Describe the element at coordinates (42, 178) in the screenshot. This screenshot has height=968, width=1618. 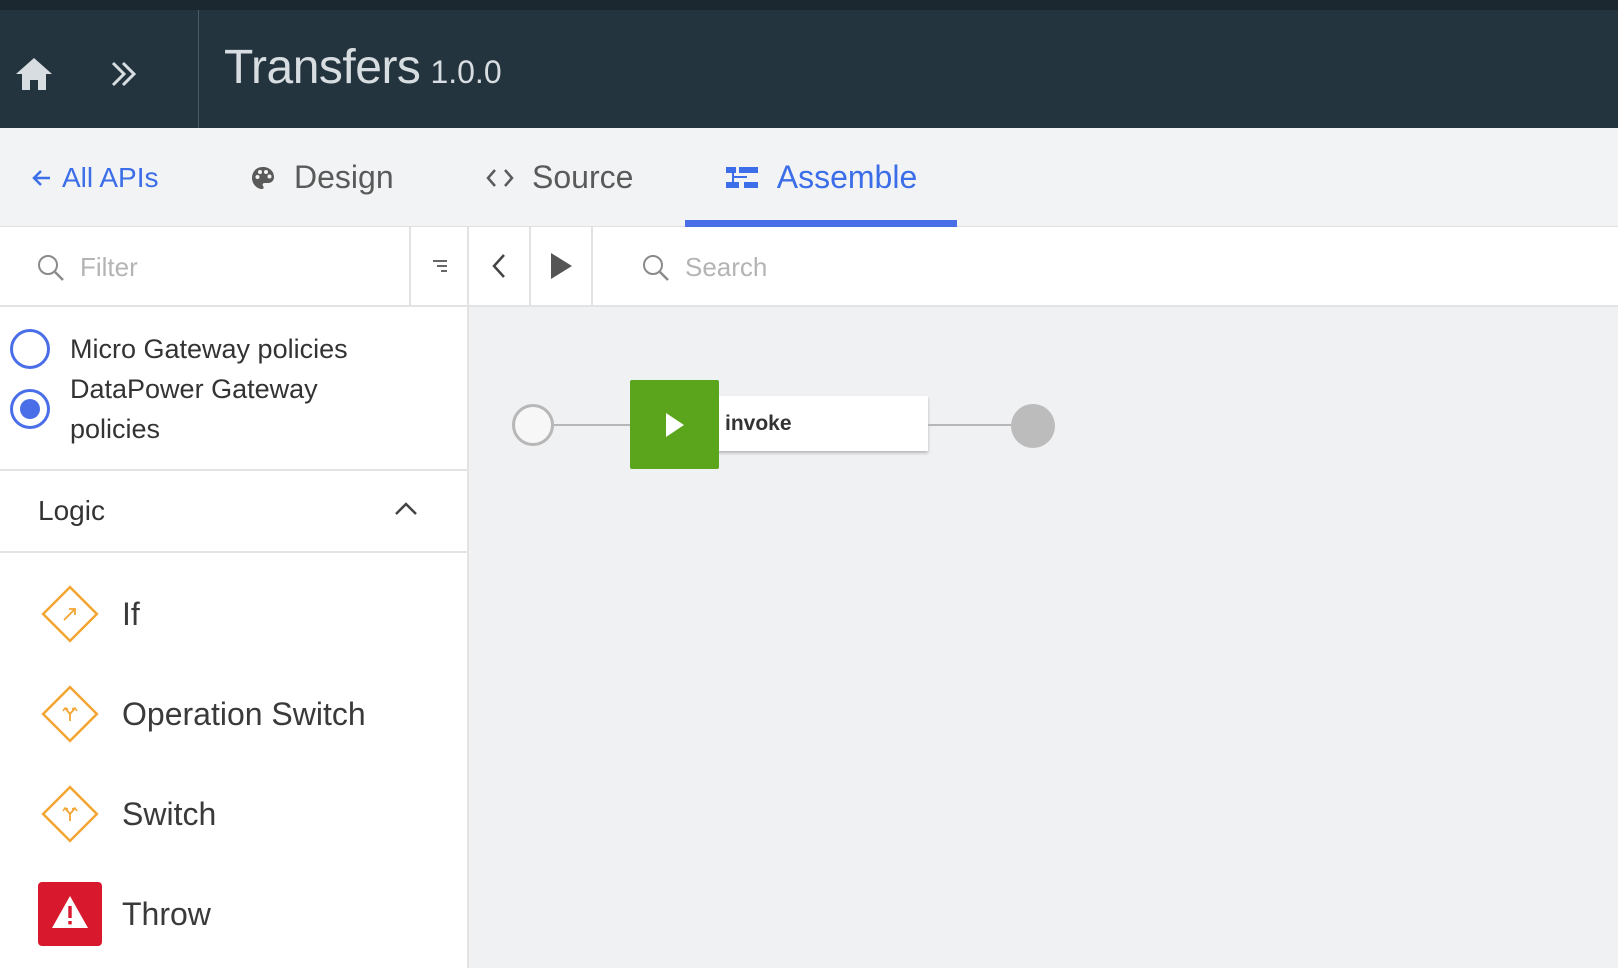
I see `arrow-left-icon` at that location.